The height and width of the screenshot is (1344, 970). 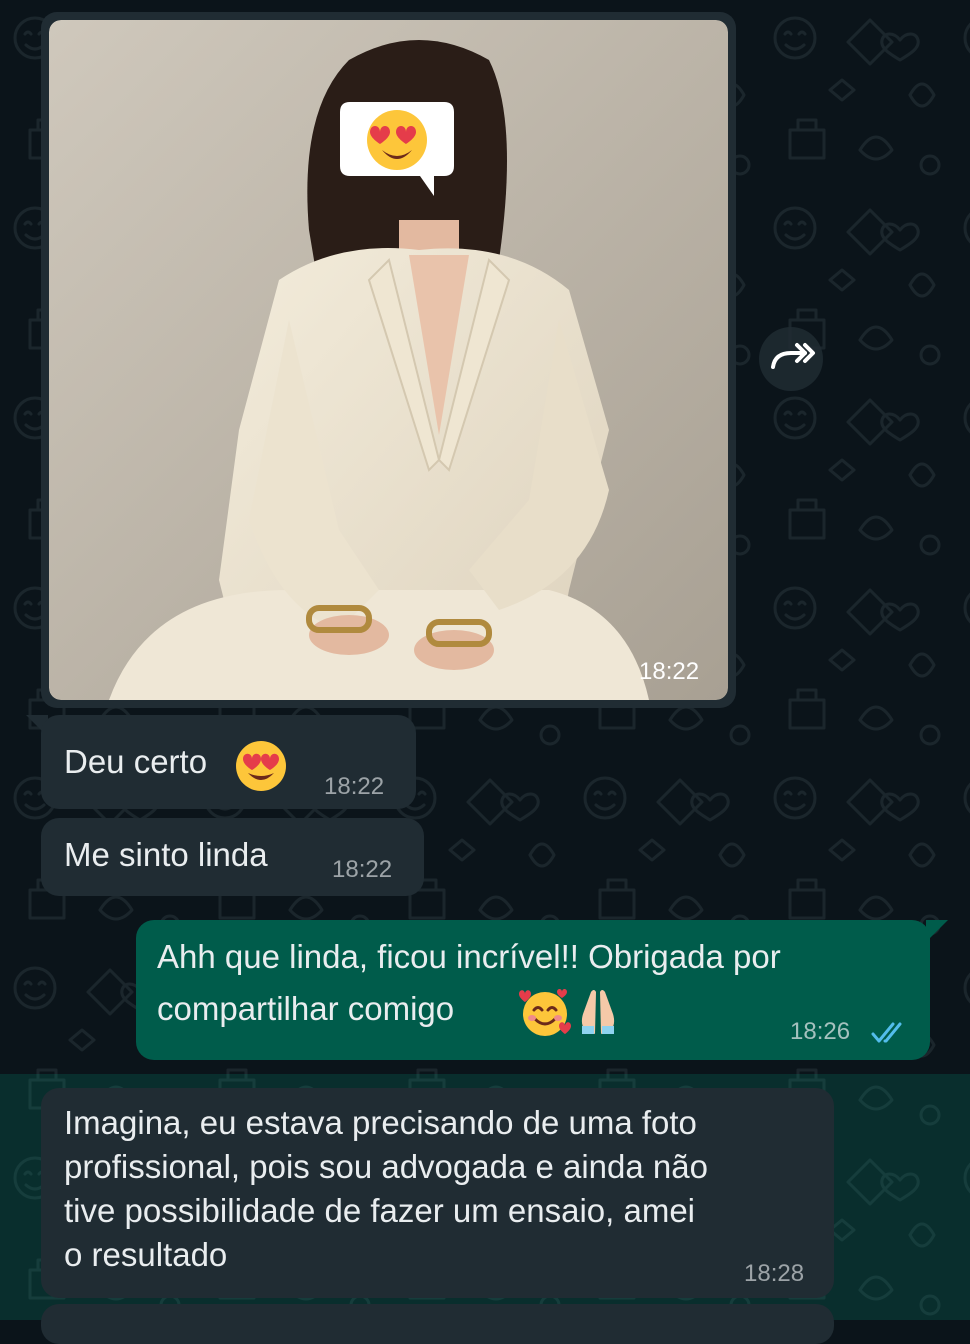 I want to click on message-text: Me sinto linda, so click(x=166, y=854).